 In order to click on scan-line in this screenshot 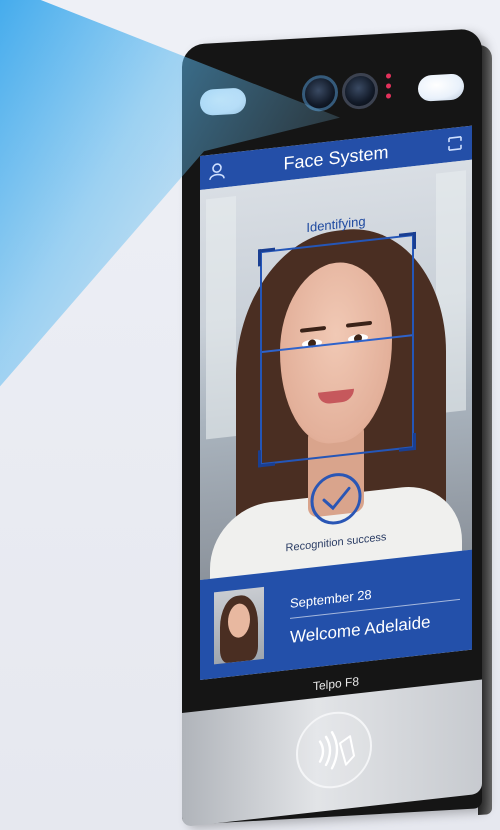, I will do `click(337, 344)`.